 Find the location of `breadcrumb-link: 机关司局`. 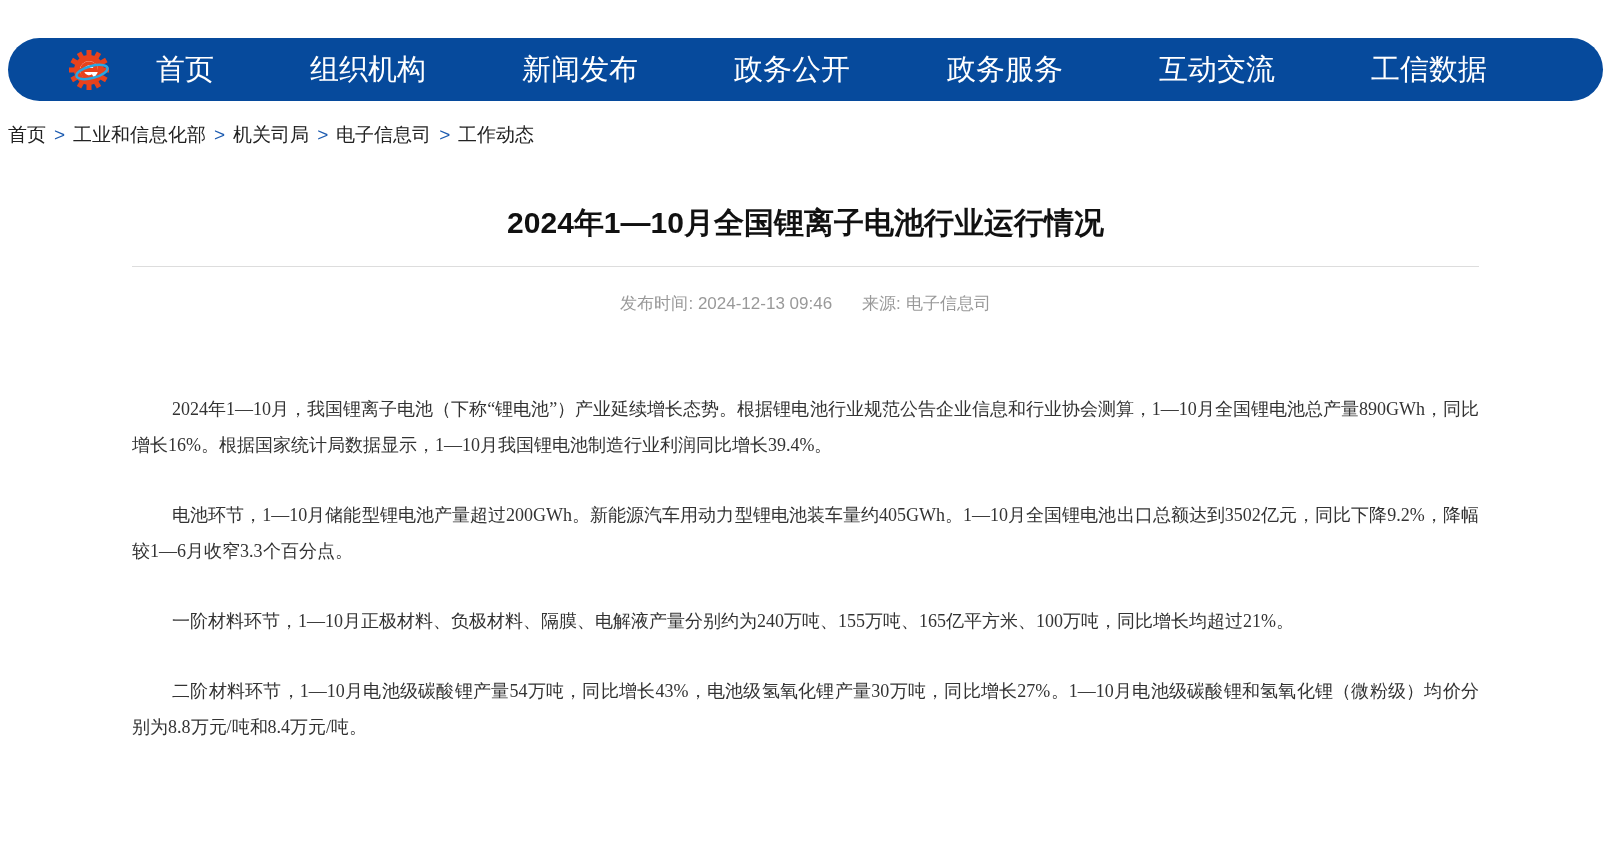

breadcrumb-link: 机关司局 is located at coordinates (271, 134).